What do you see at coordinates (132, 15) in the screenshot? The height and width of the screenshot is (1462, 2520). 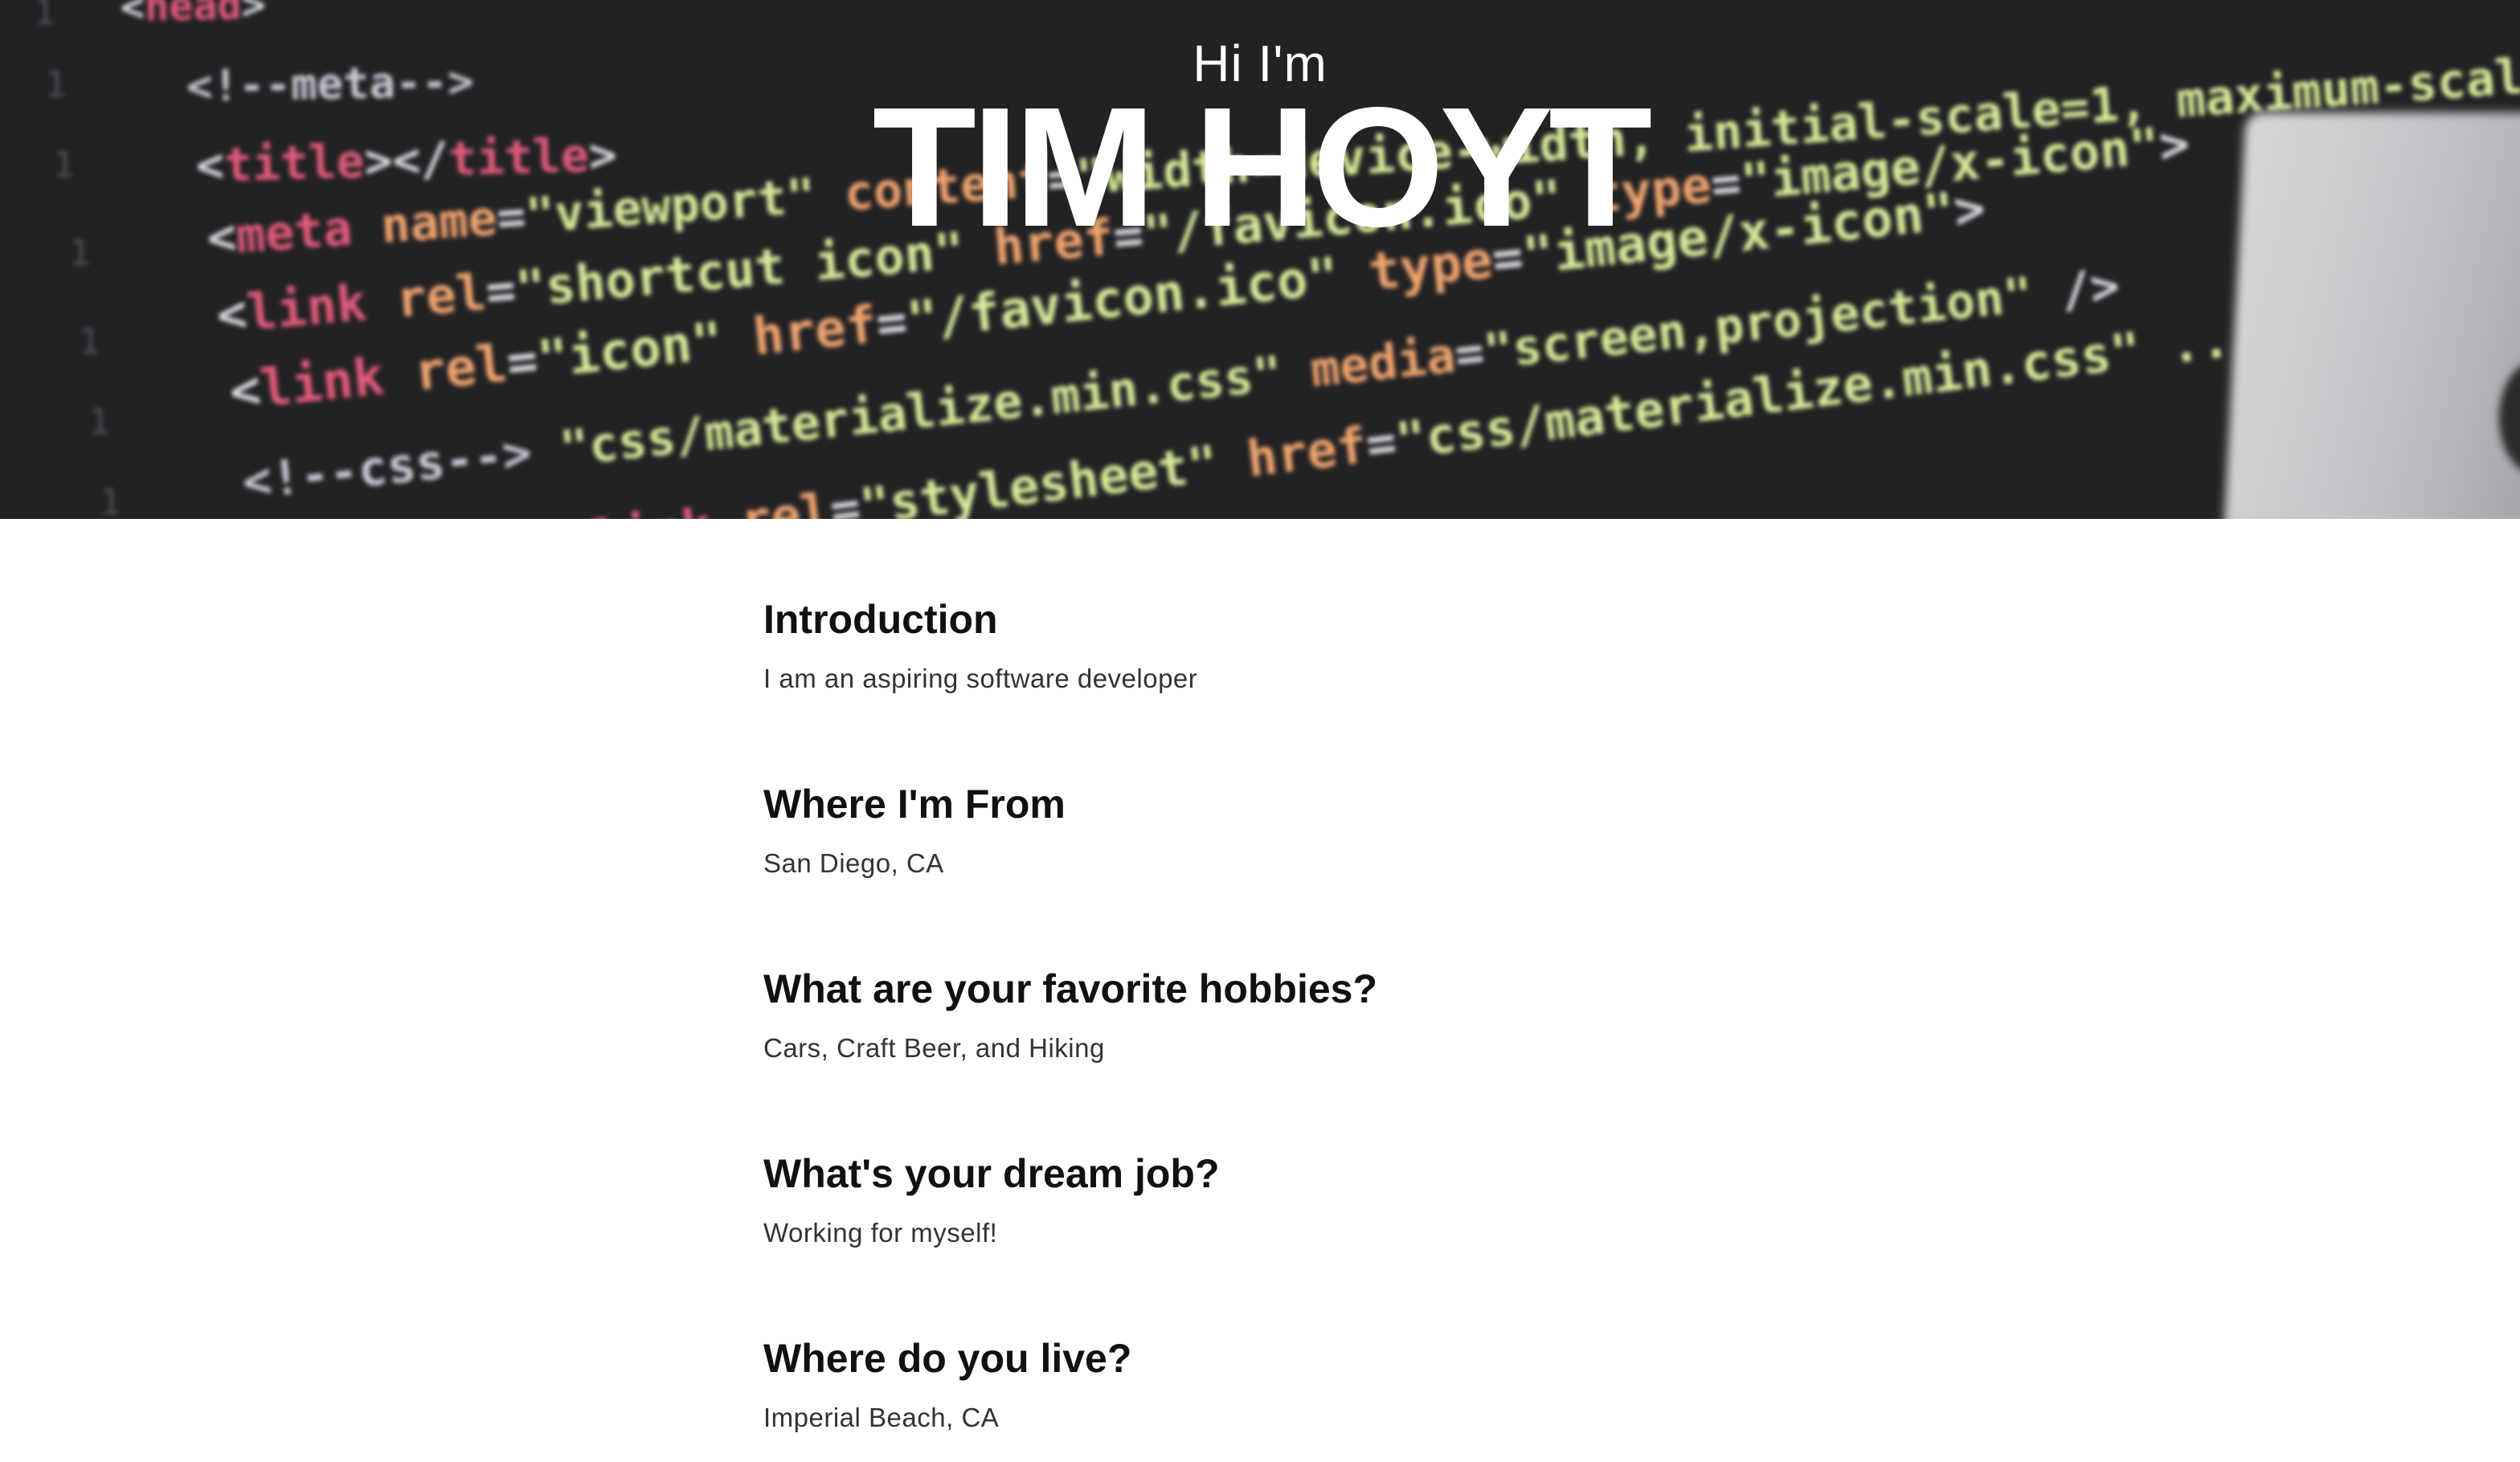 I see `code-token: <` at bounding box center [132, 15].